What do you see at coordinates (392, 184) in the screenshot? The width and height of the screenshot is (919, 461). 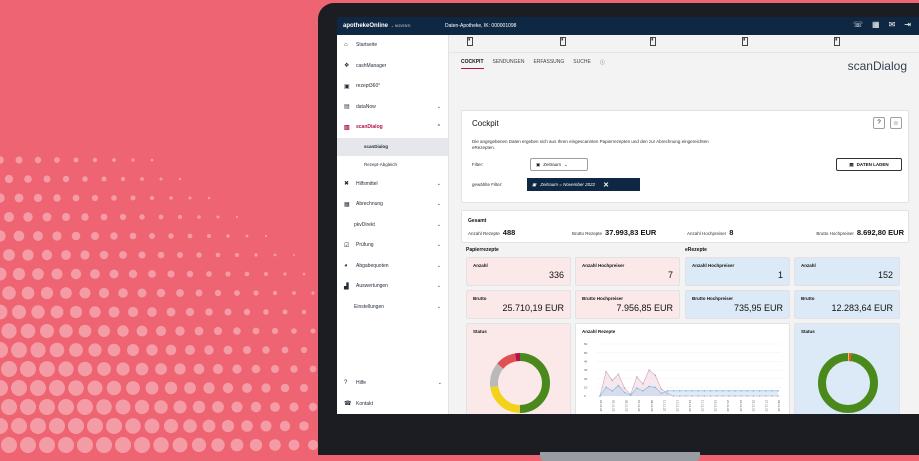 I see `sidebar-item-hilfsmittel: ✖ Hilfsmittel ⌄` at bounding box center [392, 184].